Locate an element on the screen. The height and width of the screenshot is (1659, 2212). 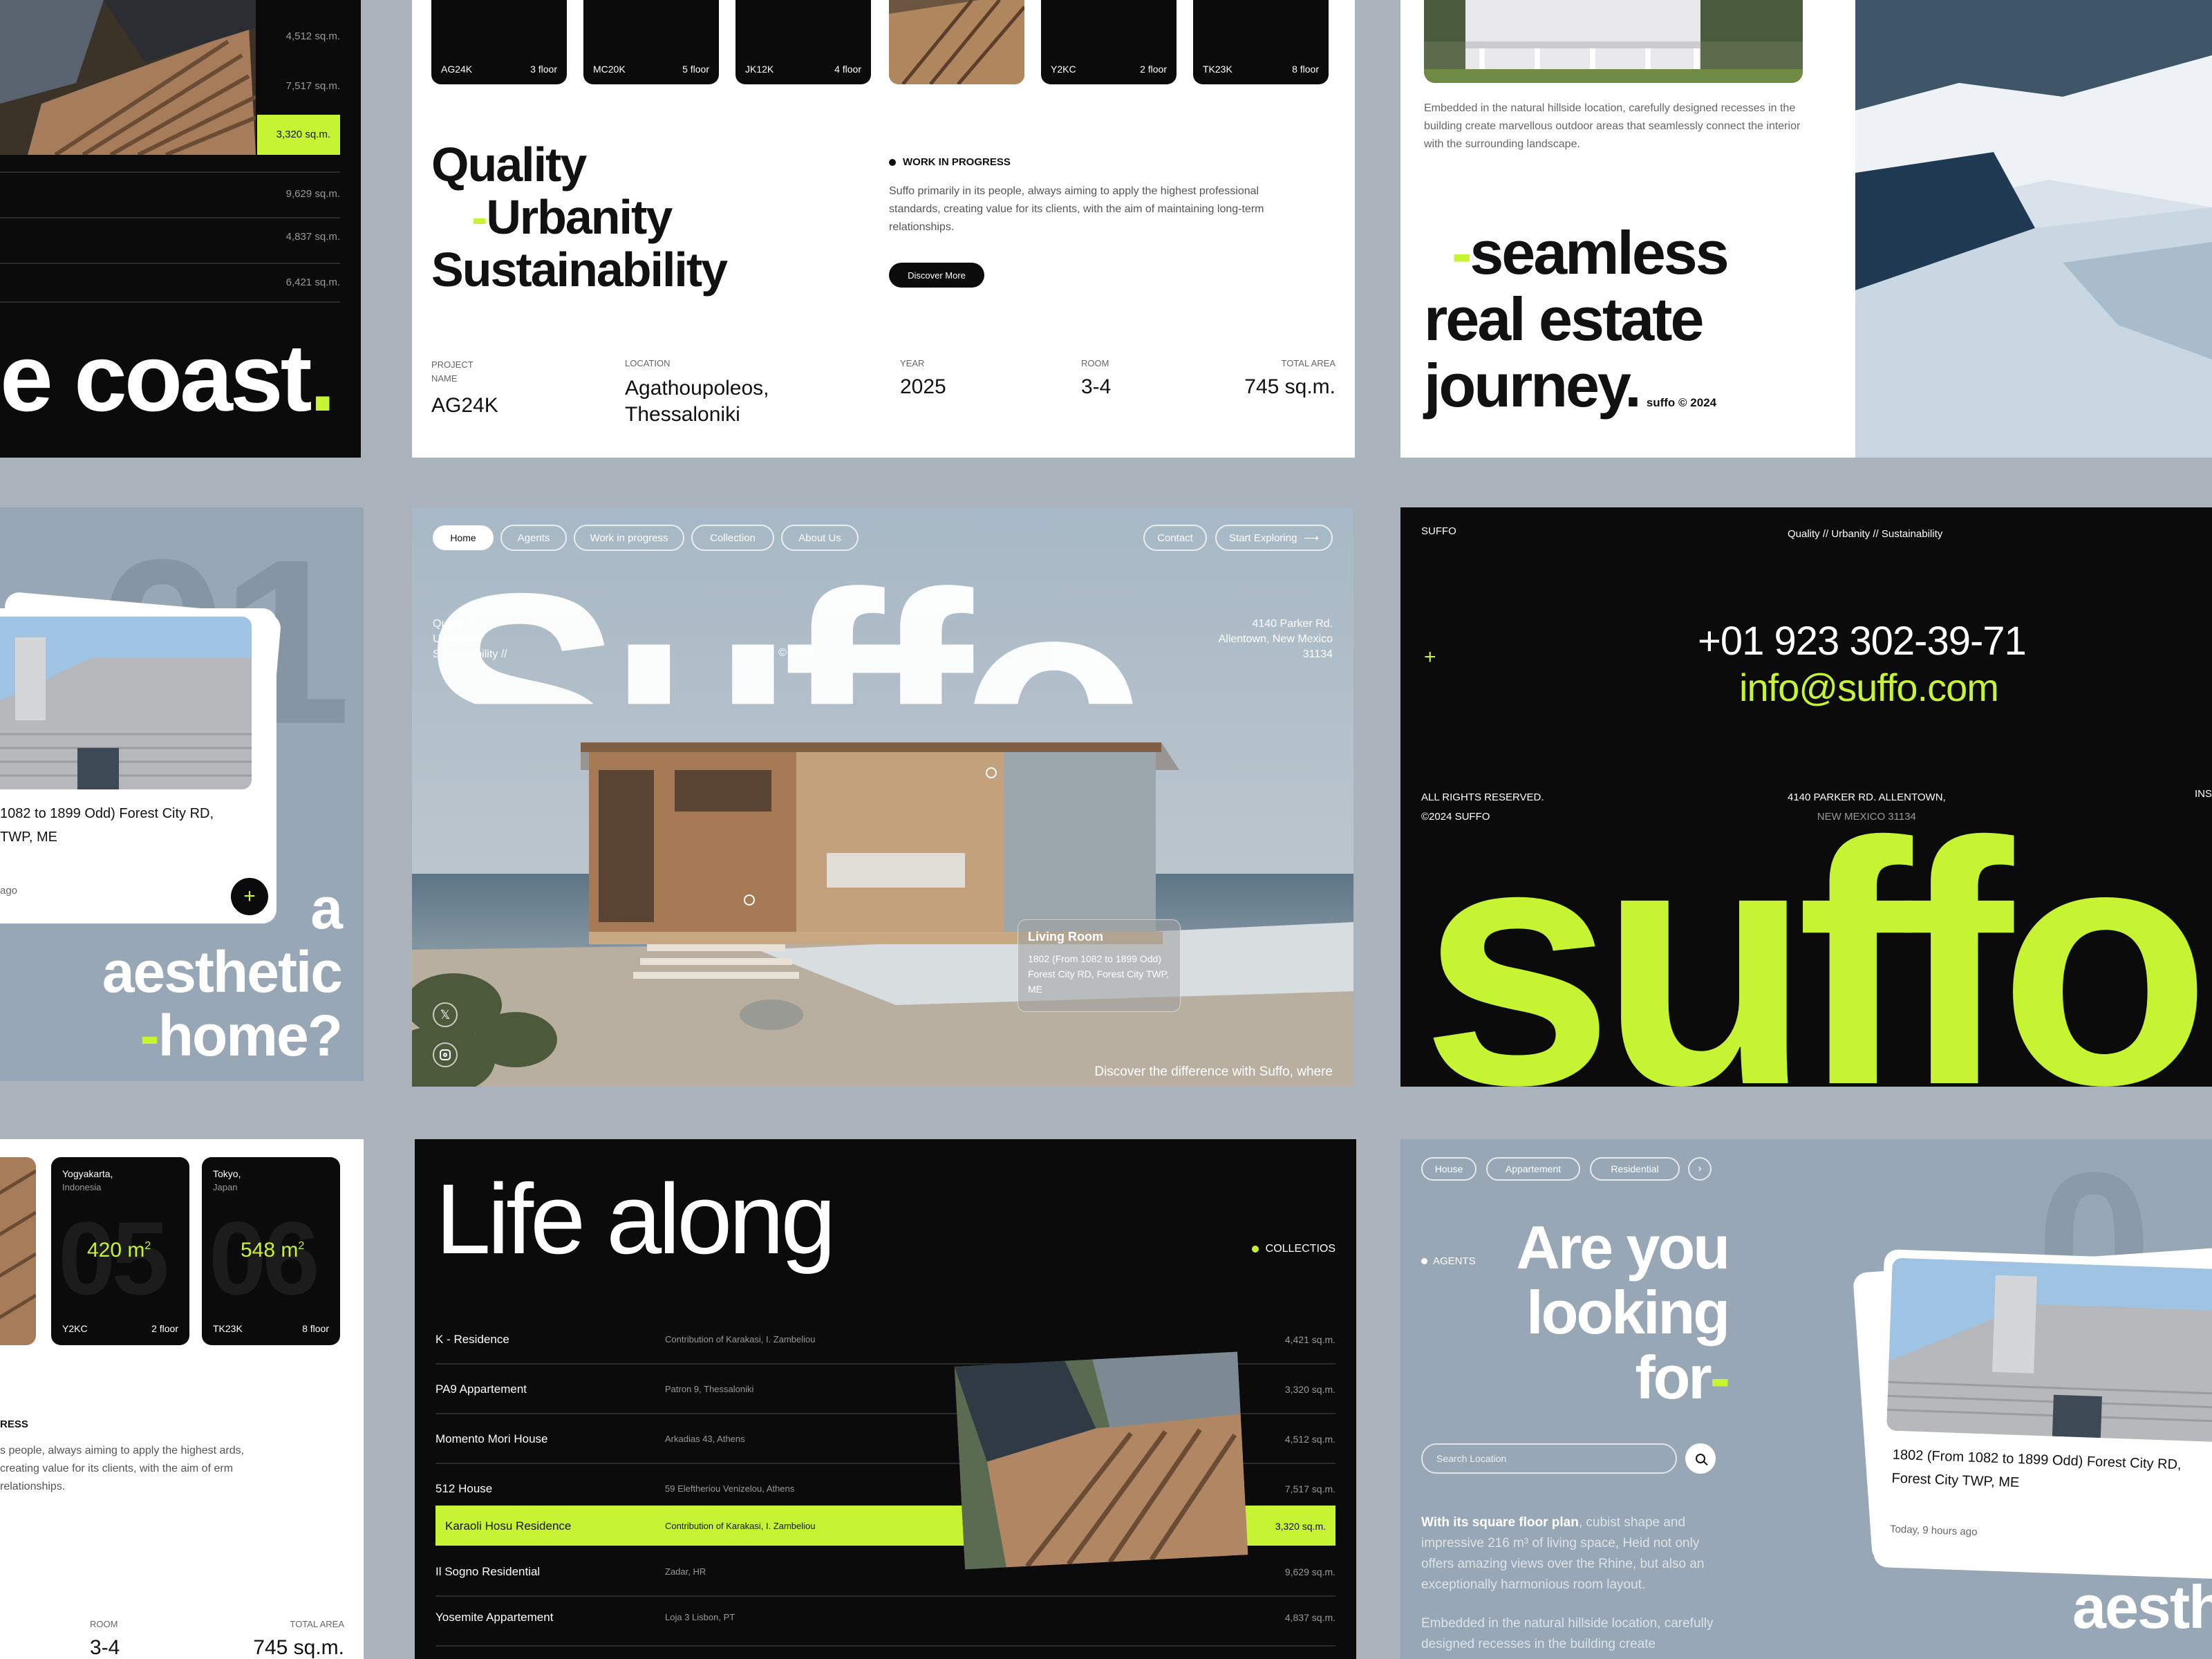
meta-year: YEAR 2025 is located at coordinates (923, 378).